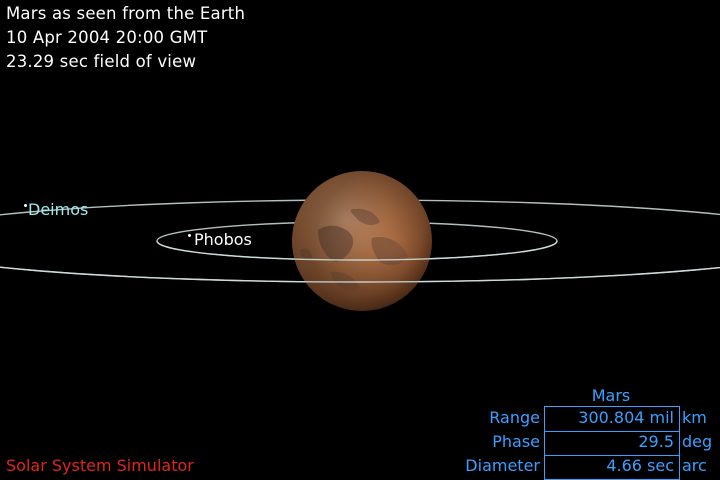  What do you see at coordinates (656, 441) in the screenshot?
I see `phase-value: 29.5` at bounding box center [656, 441].